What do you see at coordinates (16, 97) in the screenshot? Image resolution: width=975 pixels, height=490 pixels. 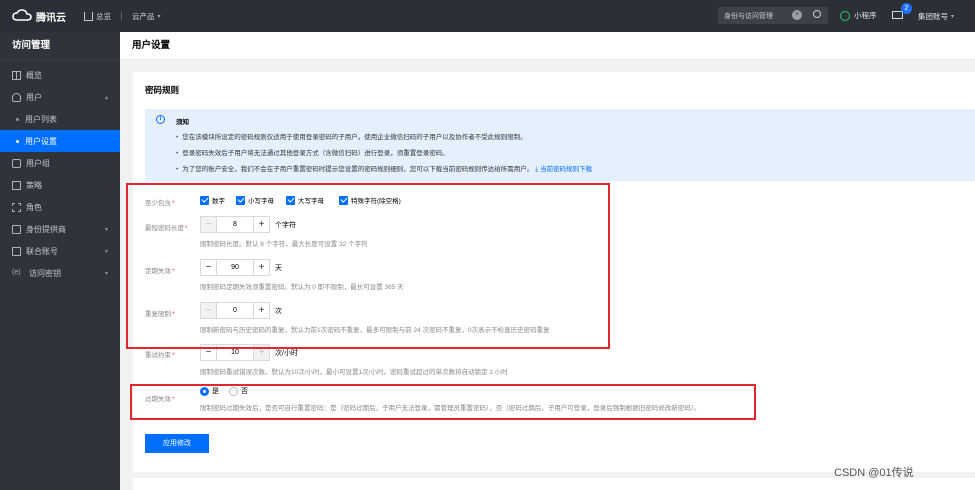 I see `user-icon` at bounding box center [16, 97].